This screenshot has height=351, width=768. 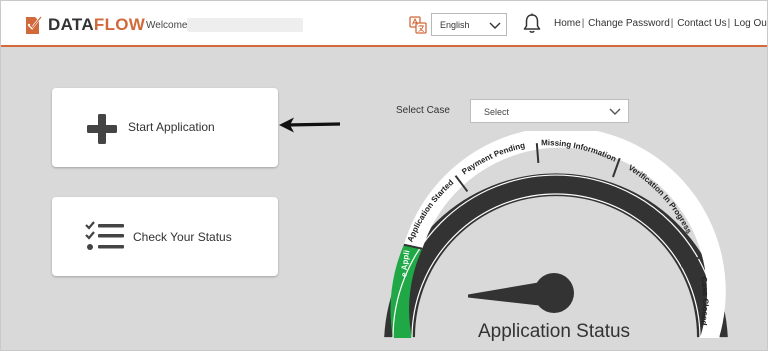 I want to click on select-case-dropdown: Select, so click(x=549, y=111).